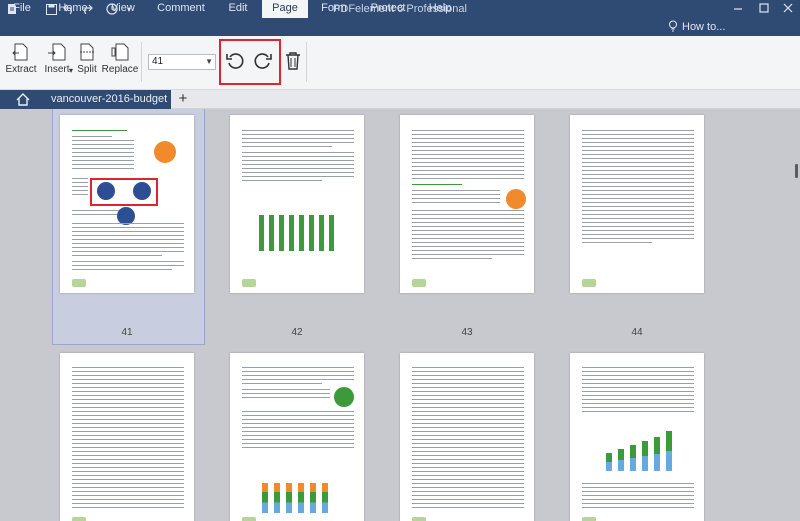  I want to click on rotate-counterclockwise-button, so click(235, 61).